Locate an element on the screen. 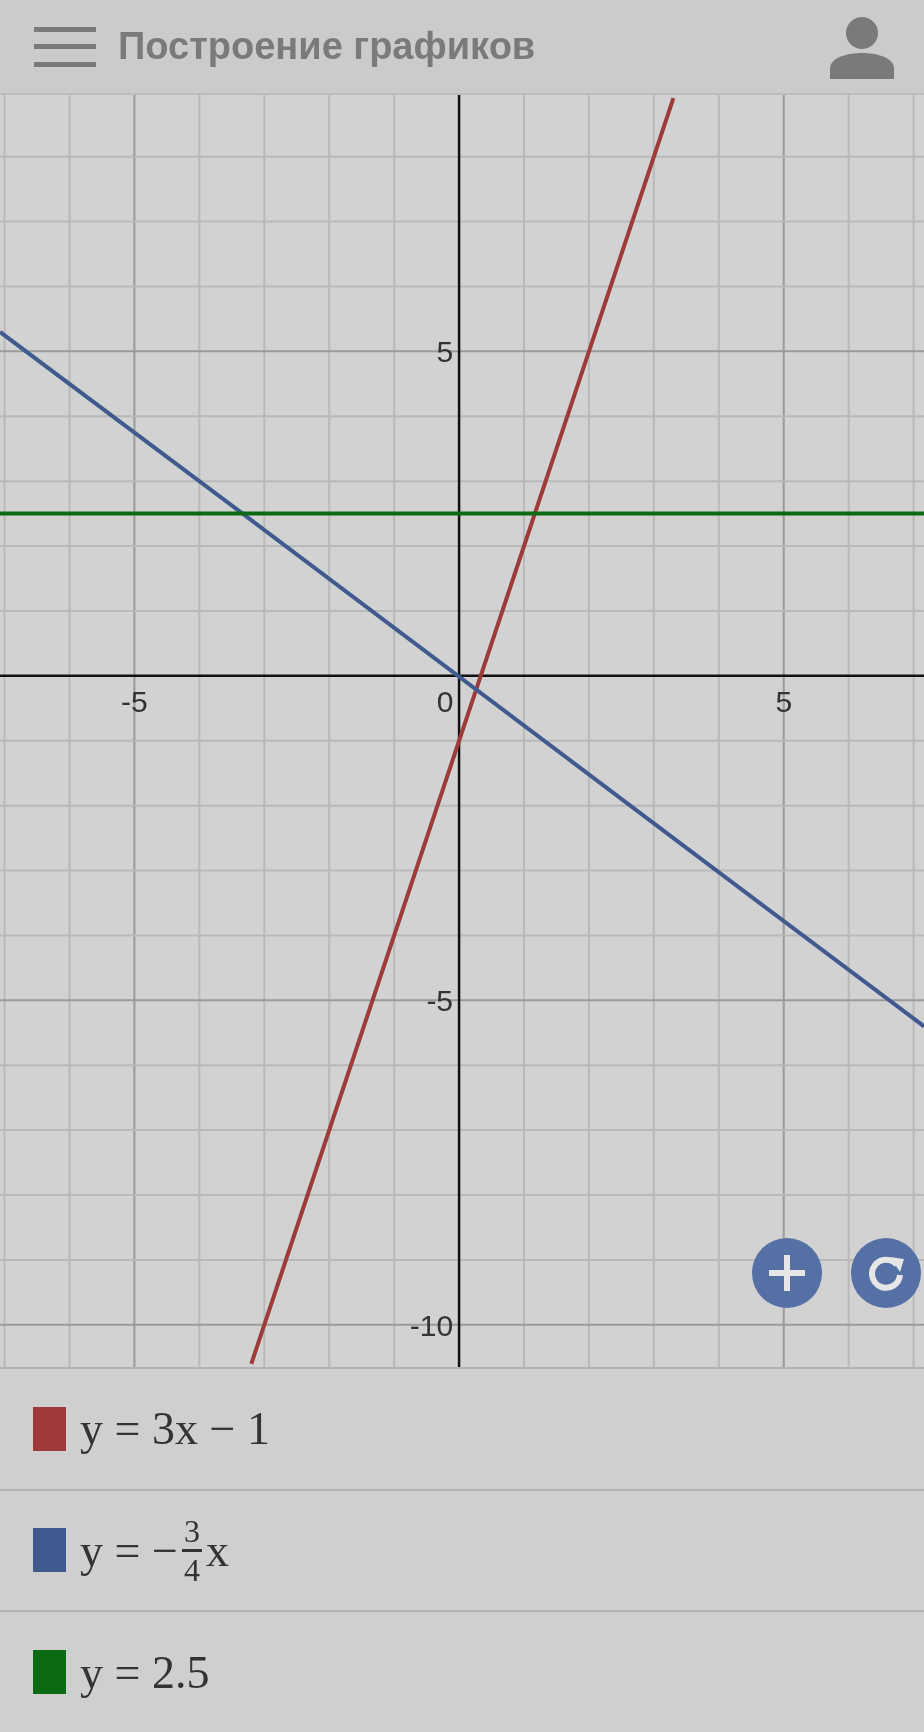  app-title: Построение графиков is located at coordinates (327, 46).